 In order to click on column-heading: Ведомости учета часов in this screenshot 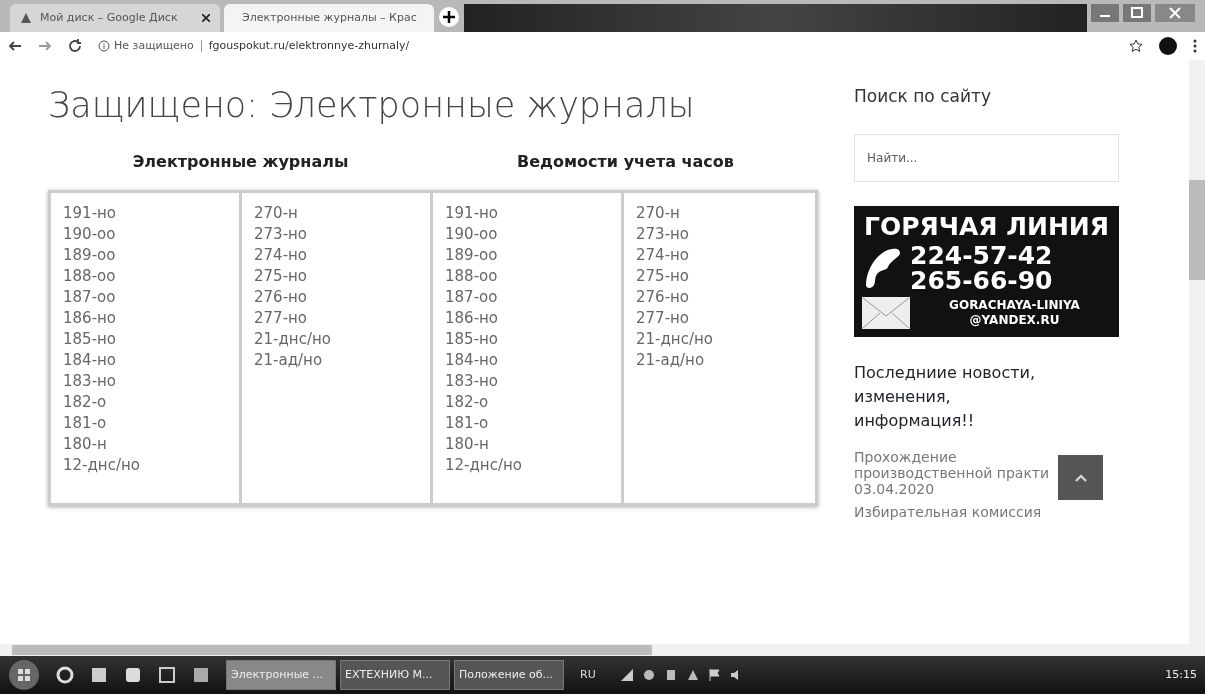, I will do `click(625, 161)`.